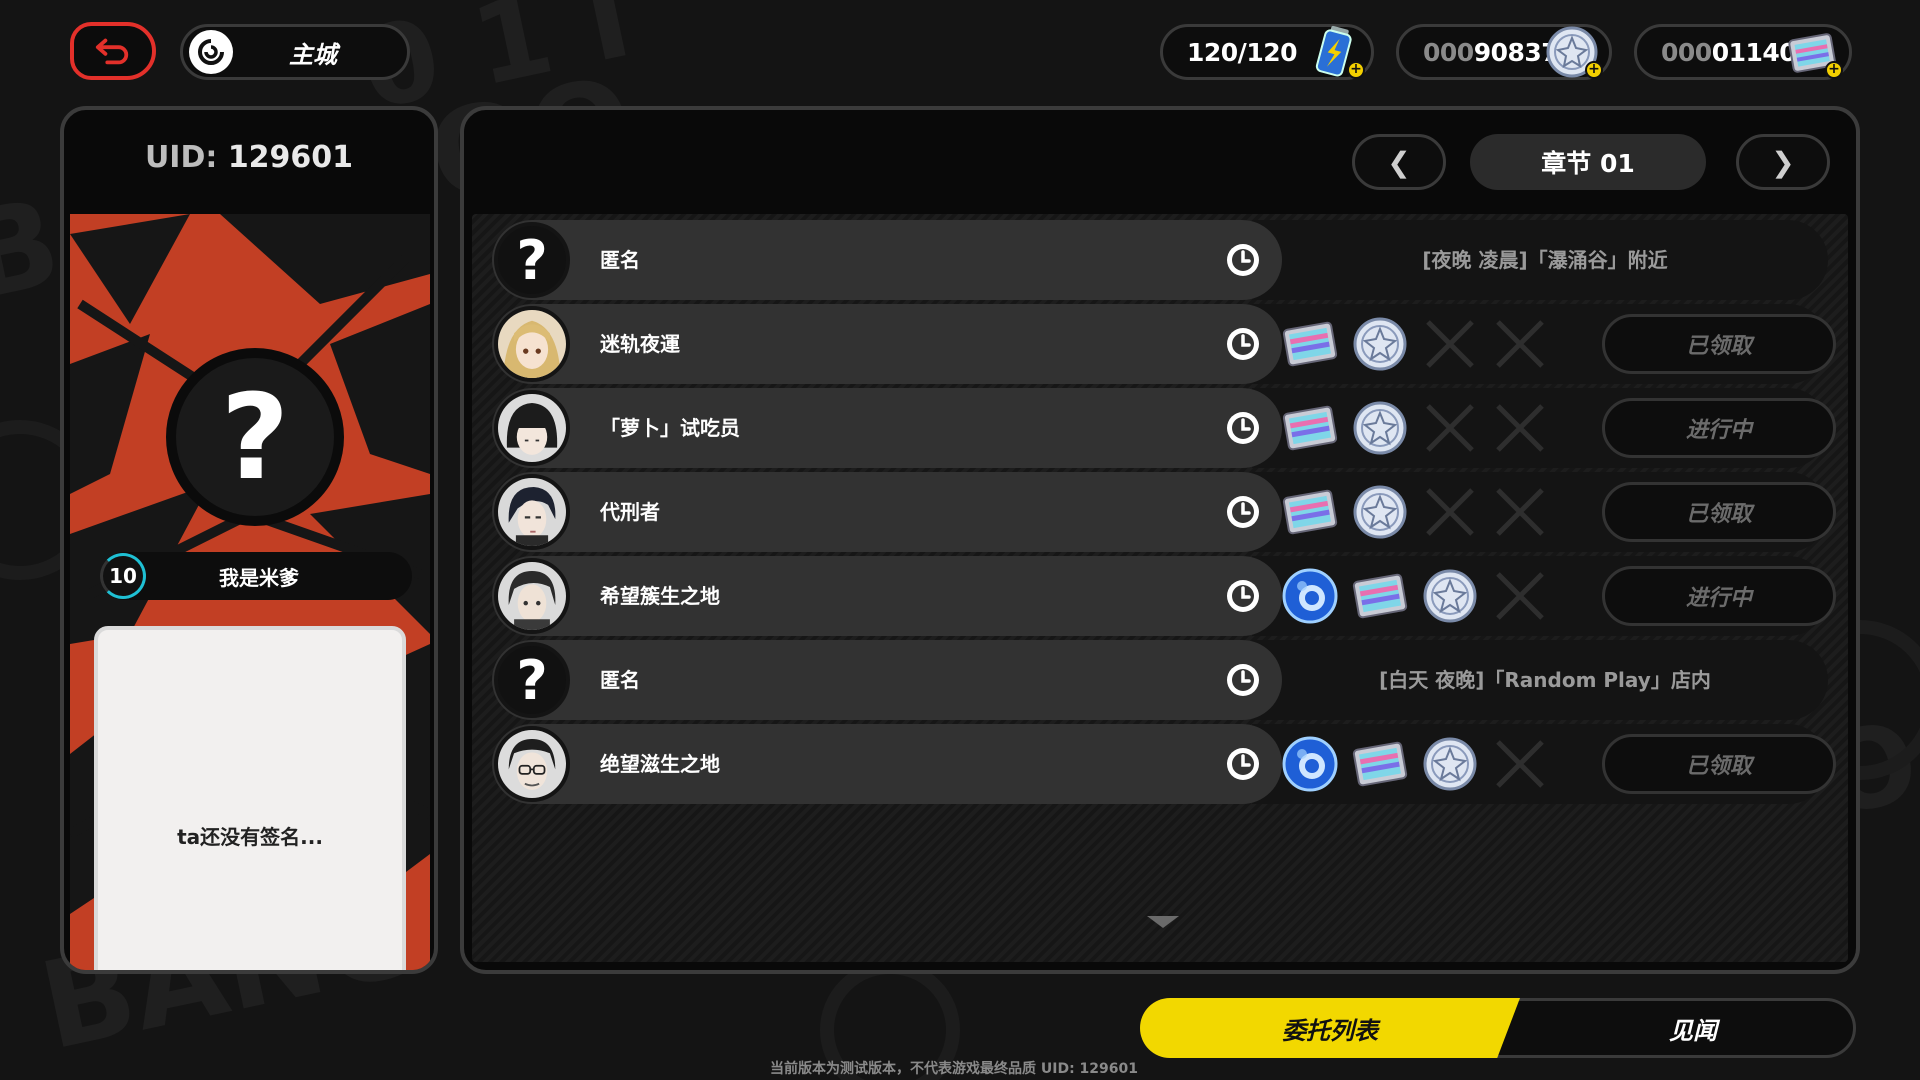 Image resolution: width=1920 pixels, height=1080 pixels. Describe the element at coordinates (954, 1069) in the screenshot. I see `version-note: 当前版本为测试版本，不代表游戏最终品质 UID: 129601` at that location.